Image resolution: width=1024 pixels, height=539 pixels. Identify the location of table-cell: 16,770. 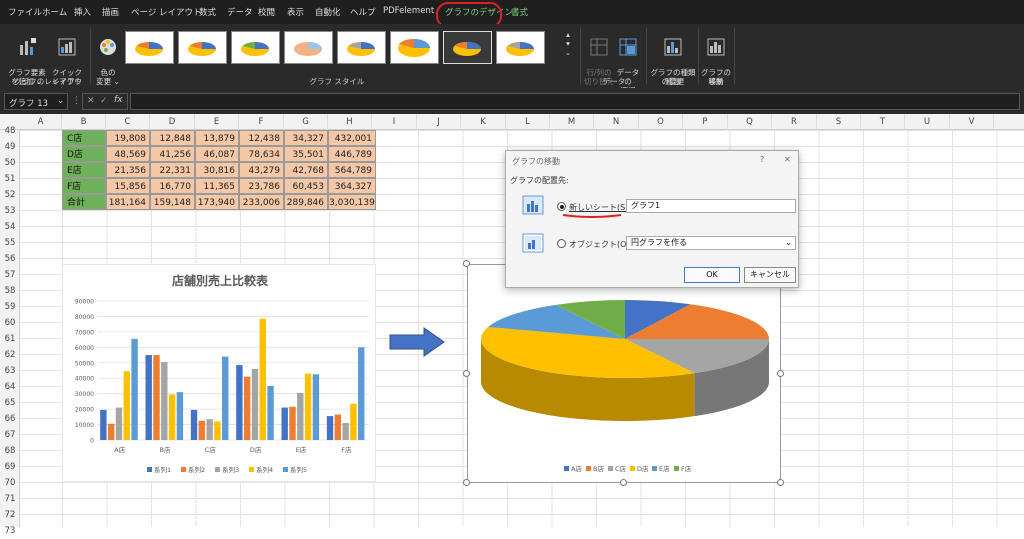
(172, 186).